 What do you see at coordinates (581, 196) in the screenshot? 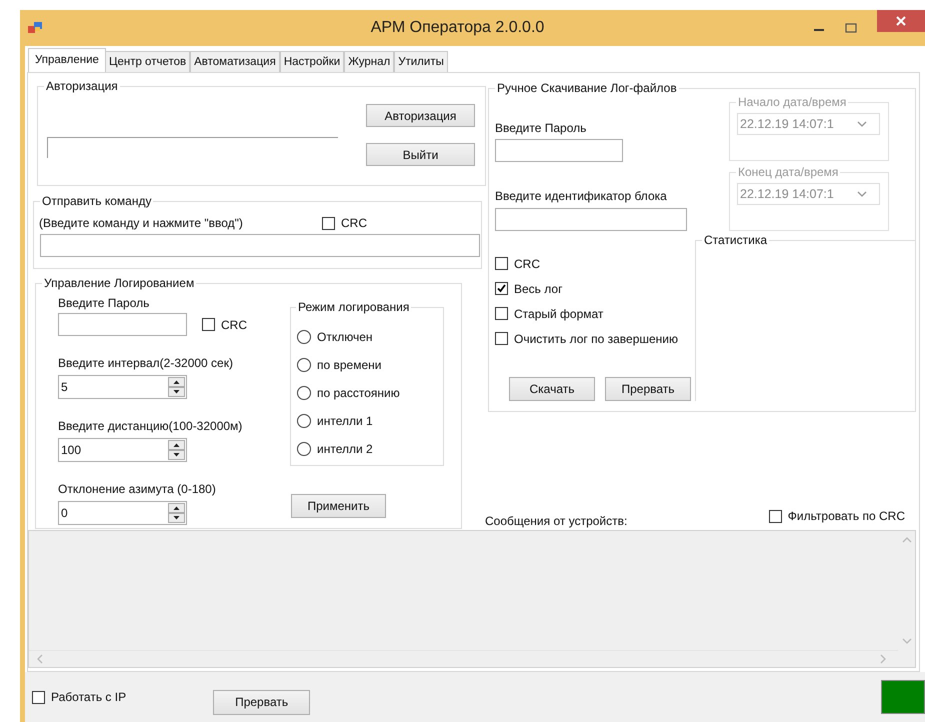
I see `field-label: Введите идентификатор блока` at bounding box center [581, 196].